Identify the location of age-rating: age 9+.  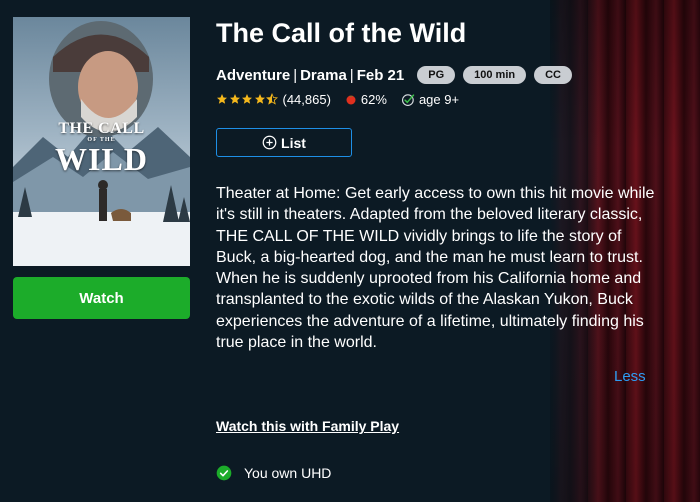
(439, 99).